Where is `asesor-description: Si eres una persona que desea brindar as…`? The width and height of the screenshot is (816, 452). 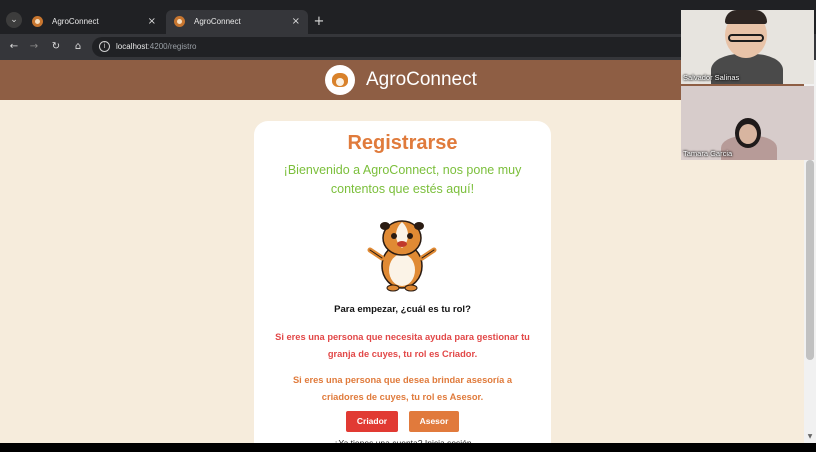 asesor-description: Si eres una persona que desea brindar as… is located at coordinates (402, 388).